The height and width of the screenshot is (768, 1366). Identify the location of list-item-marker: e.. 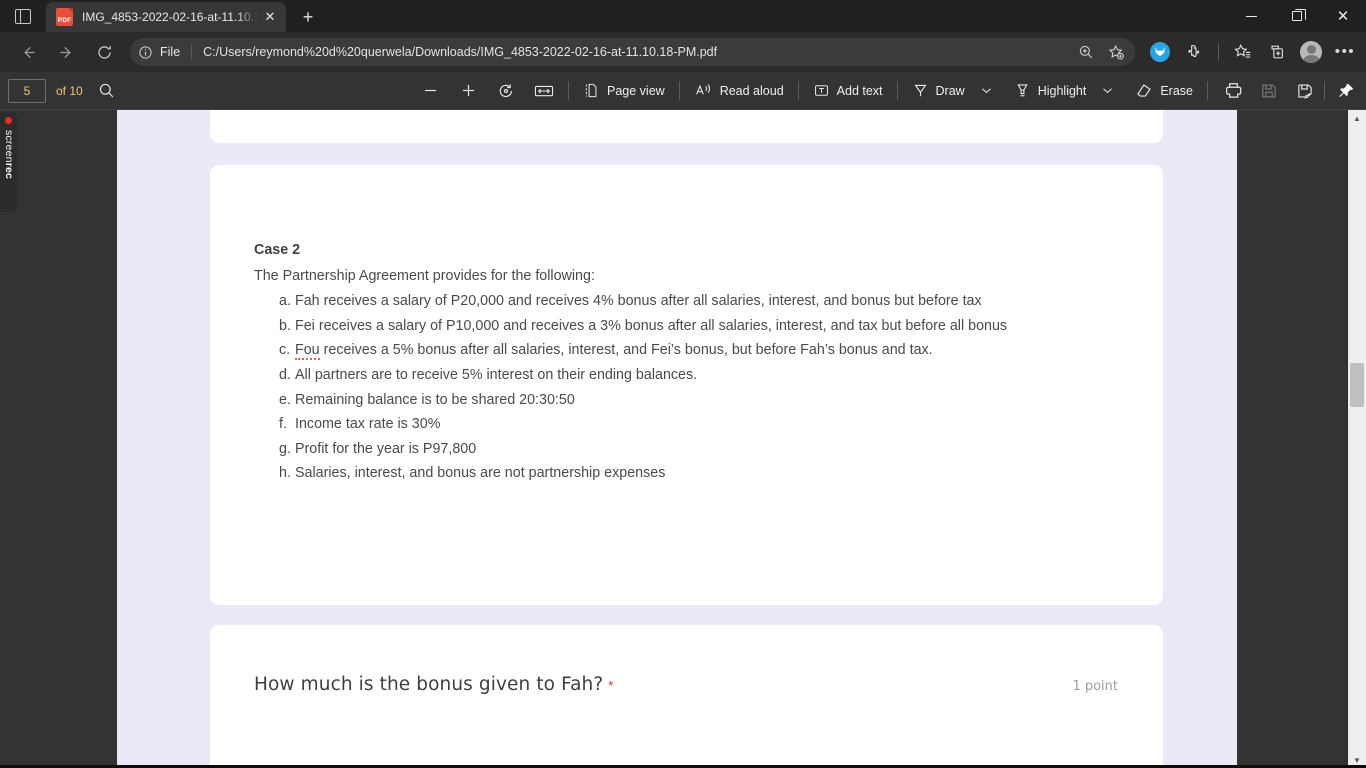
(285, 399).